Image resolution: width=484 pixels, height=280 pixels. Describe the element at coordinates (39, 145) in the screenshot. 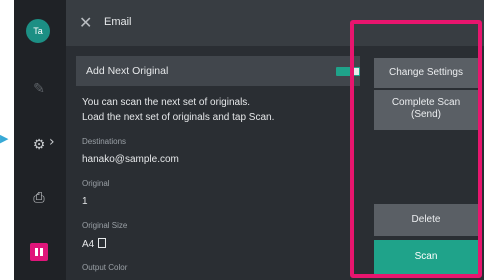

I see `settings-gear-icon: ⚙` at that location.